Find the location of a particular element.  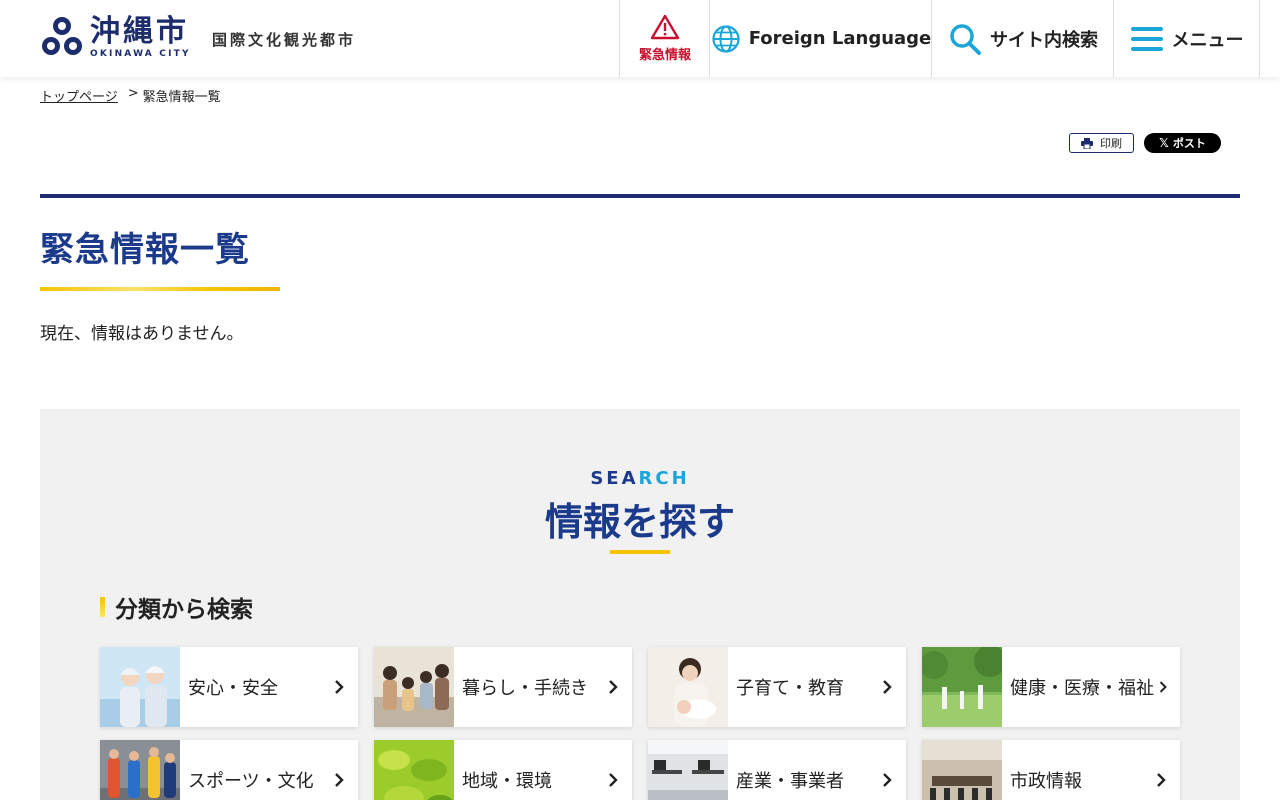

emergency-info-button: 緊急情報 is located at coordinates (664, 38).